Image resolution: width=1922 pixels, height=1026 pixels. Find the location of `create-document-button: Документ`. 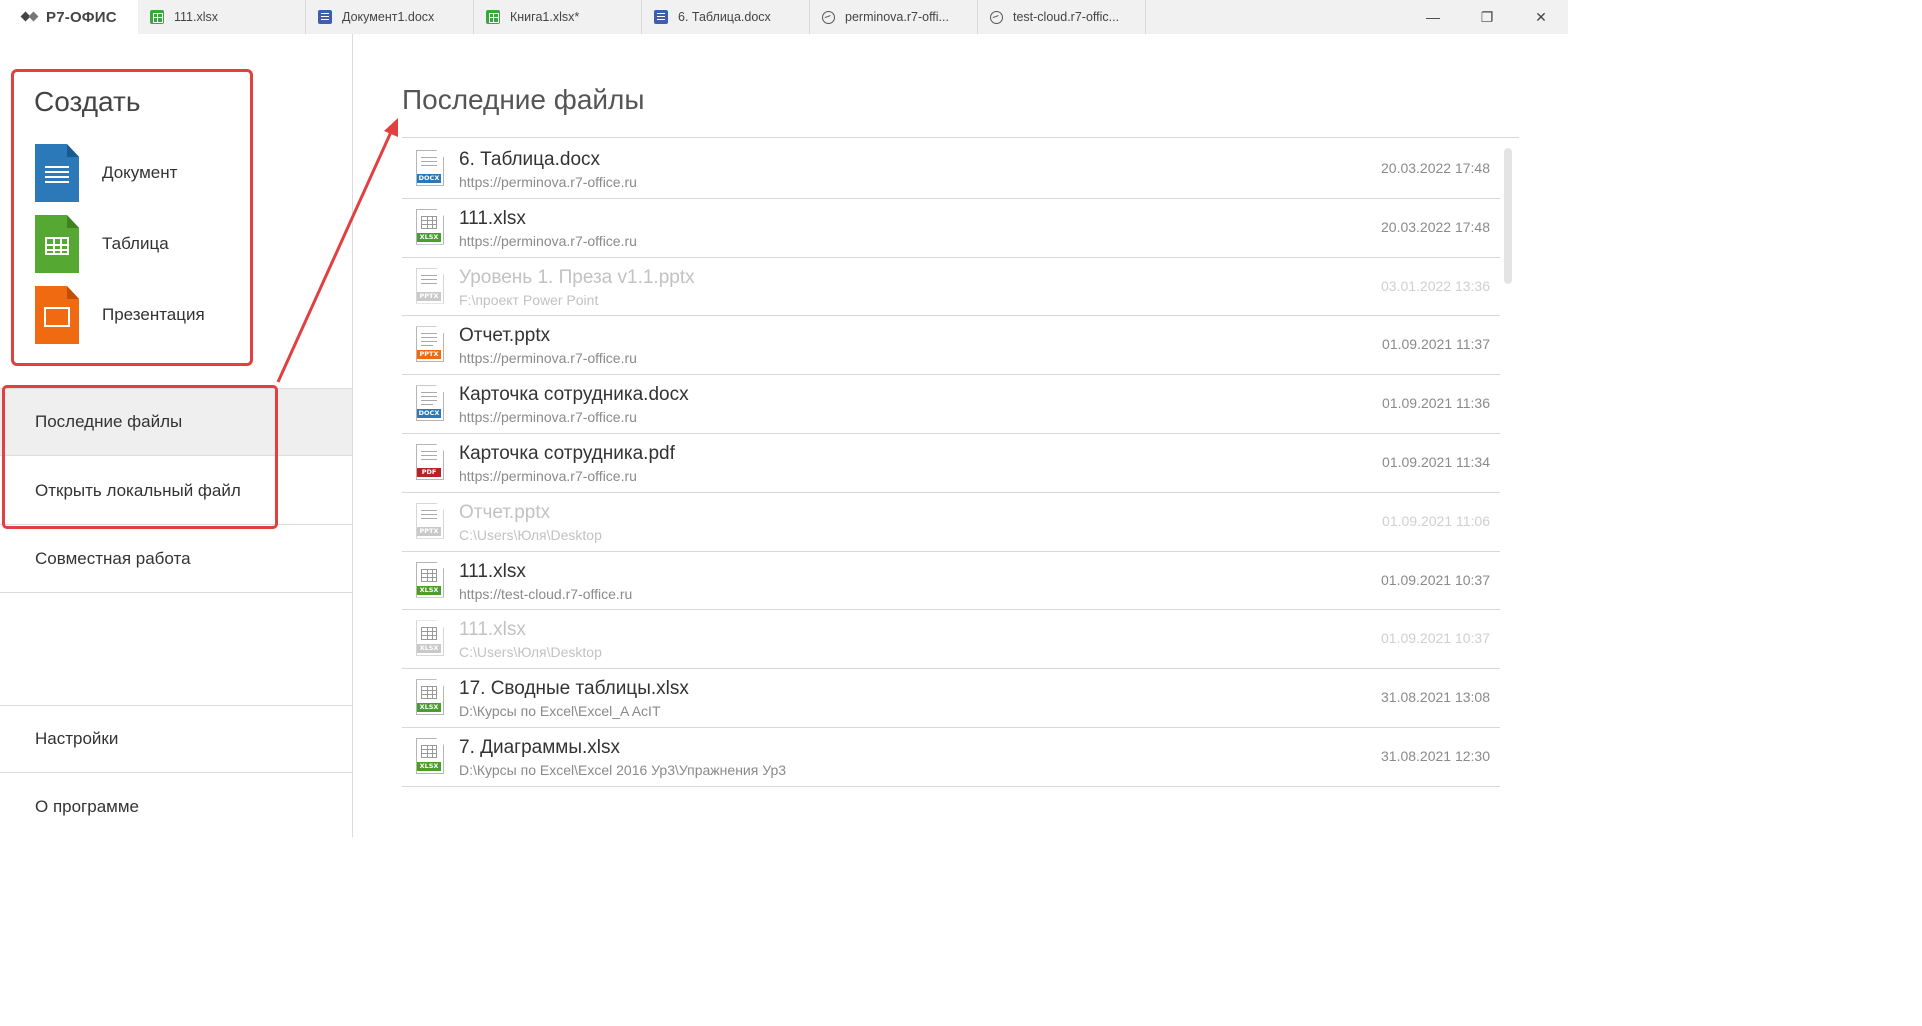

create-document-button: Документ is located at coordinates (106, 173).